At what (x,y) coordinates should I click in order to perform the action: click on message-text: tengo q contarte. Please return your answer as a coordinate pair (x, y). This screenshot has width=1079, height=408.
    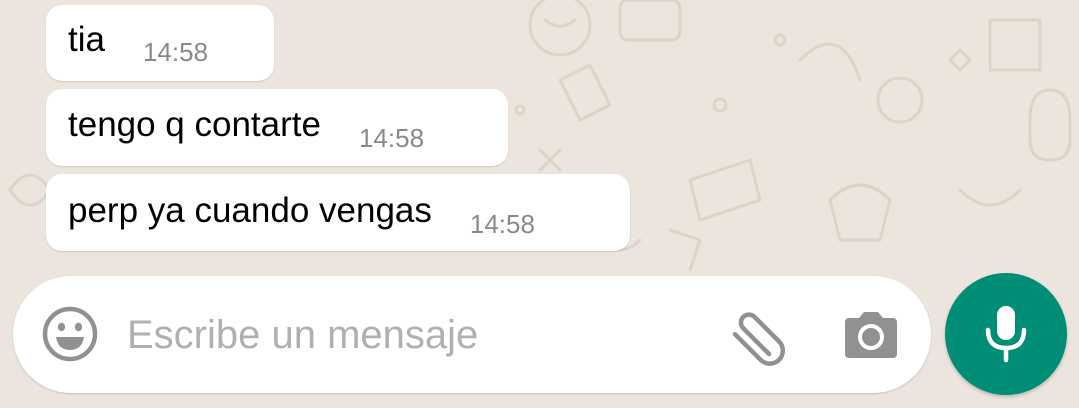
    Looking at the image, I should click on (194, 124).